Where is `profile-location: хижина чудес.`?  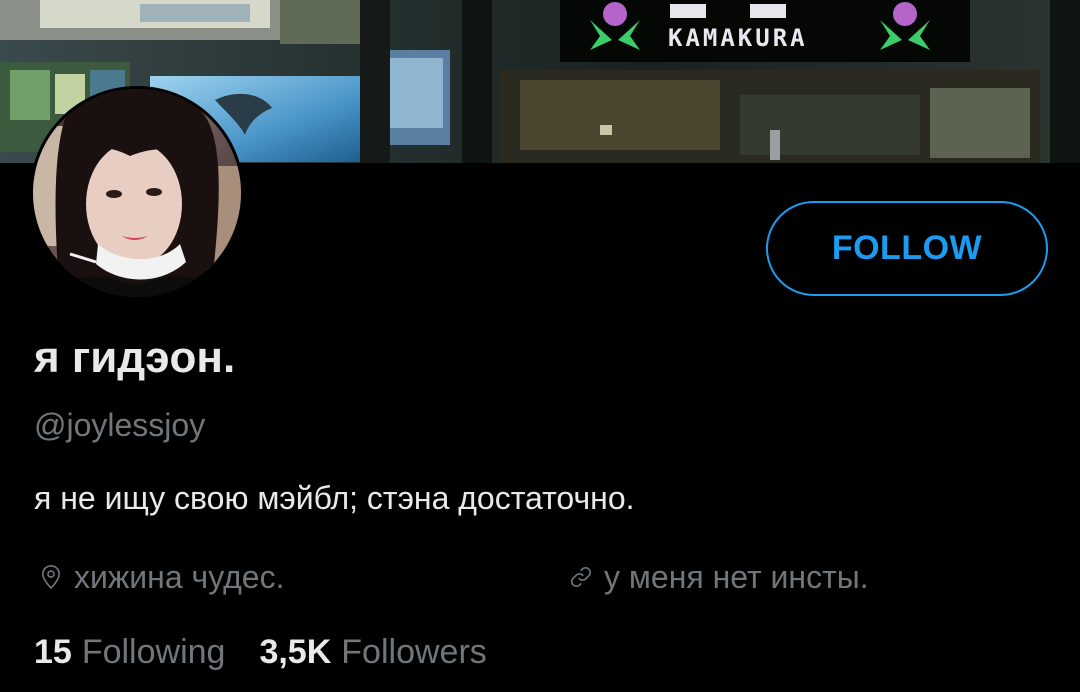 profile-location: хижина чудес. is located at coordinates (160, 577).